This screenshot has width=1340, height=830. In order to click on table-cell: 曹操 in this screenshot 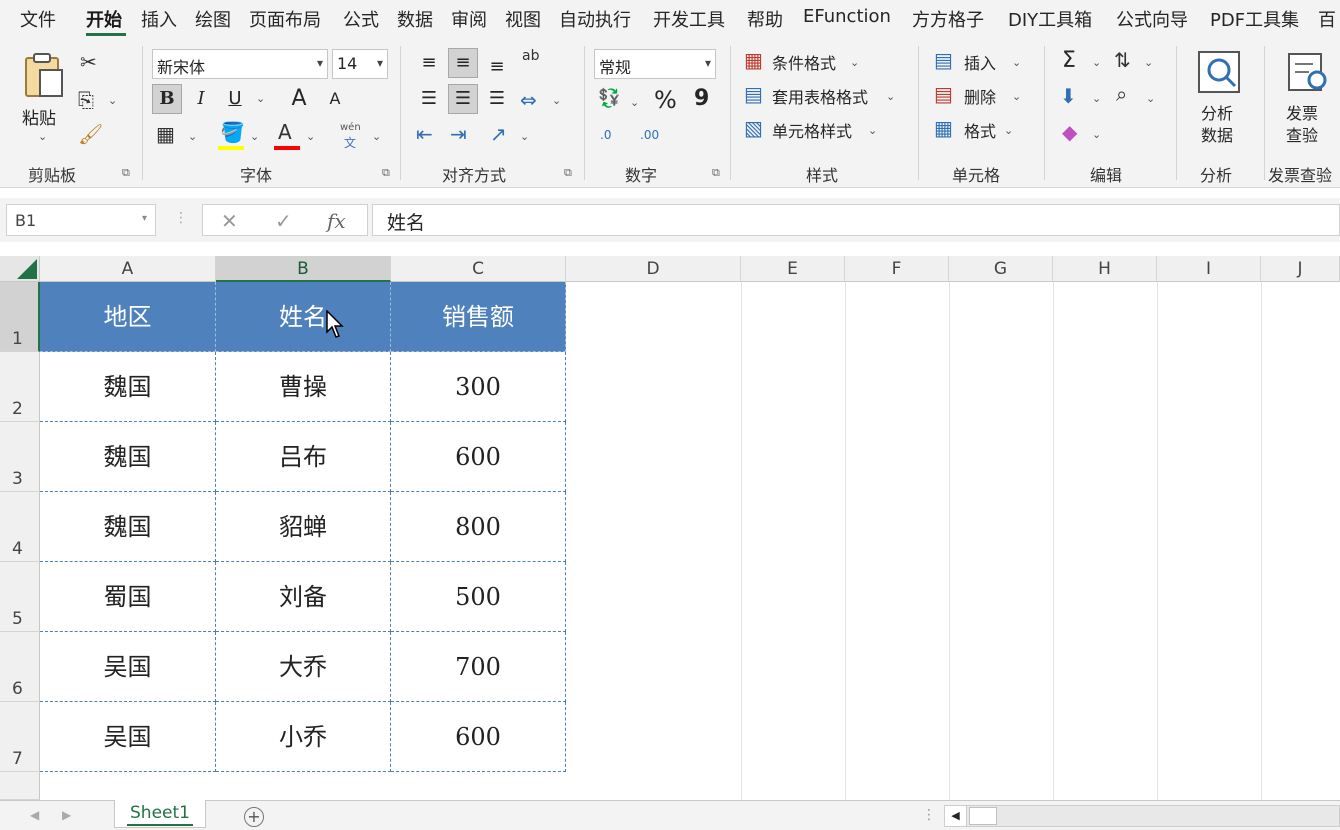, I will do `click(303, 387)`.